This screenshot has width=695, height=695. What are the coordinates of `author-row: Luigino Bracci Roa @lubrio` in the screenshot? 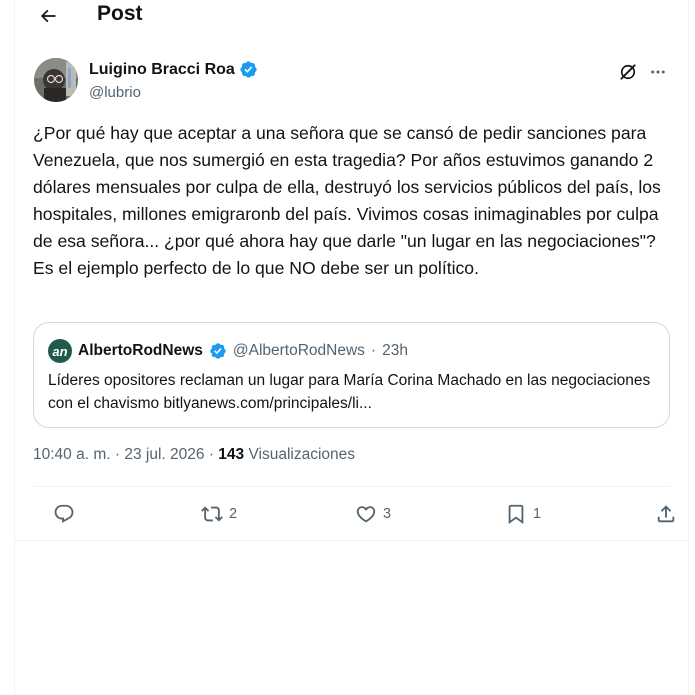 It's located at (351, 81).